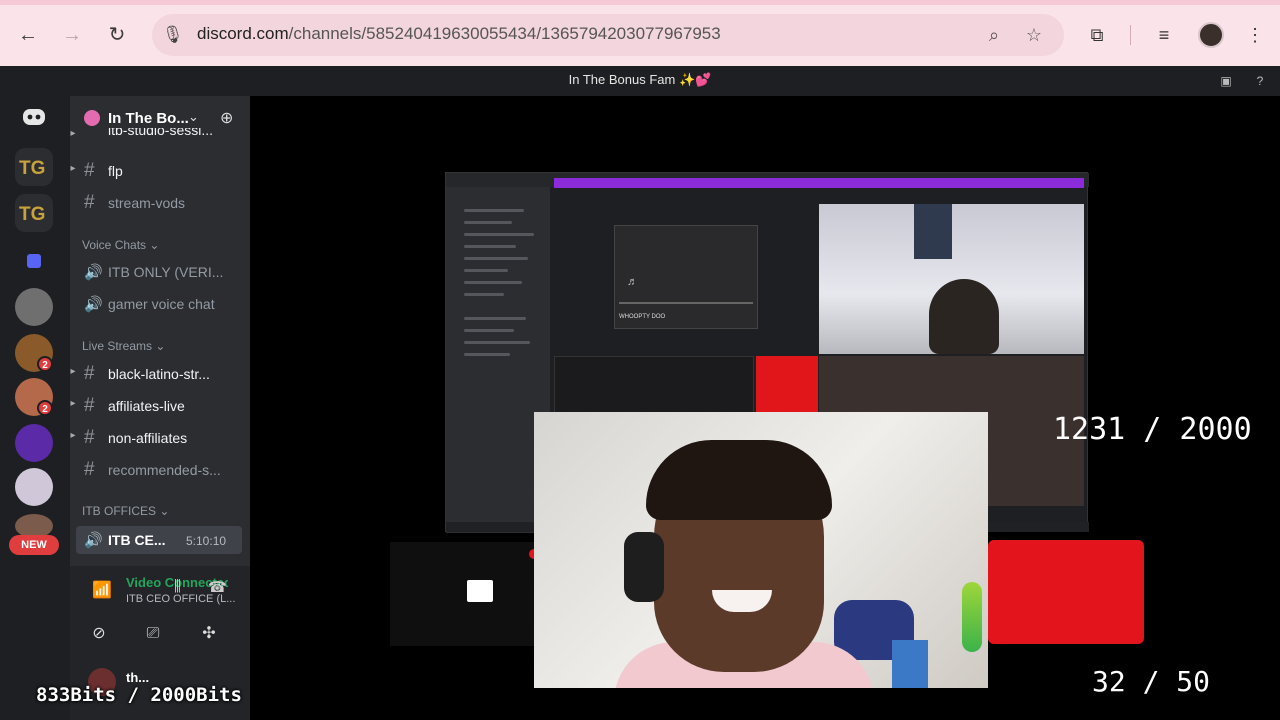 The height and width of the screenshot is (720, 1280). What do you see at coordinates (99, 634) in the screenshot?
I see `camera-off-icon: ⊘` at bounding box center [99, 634].